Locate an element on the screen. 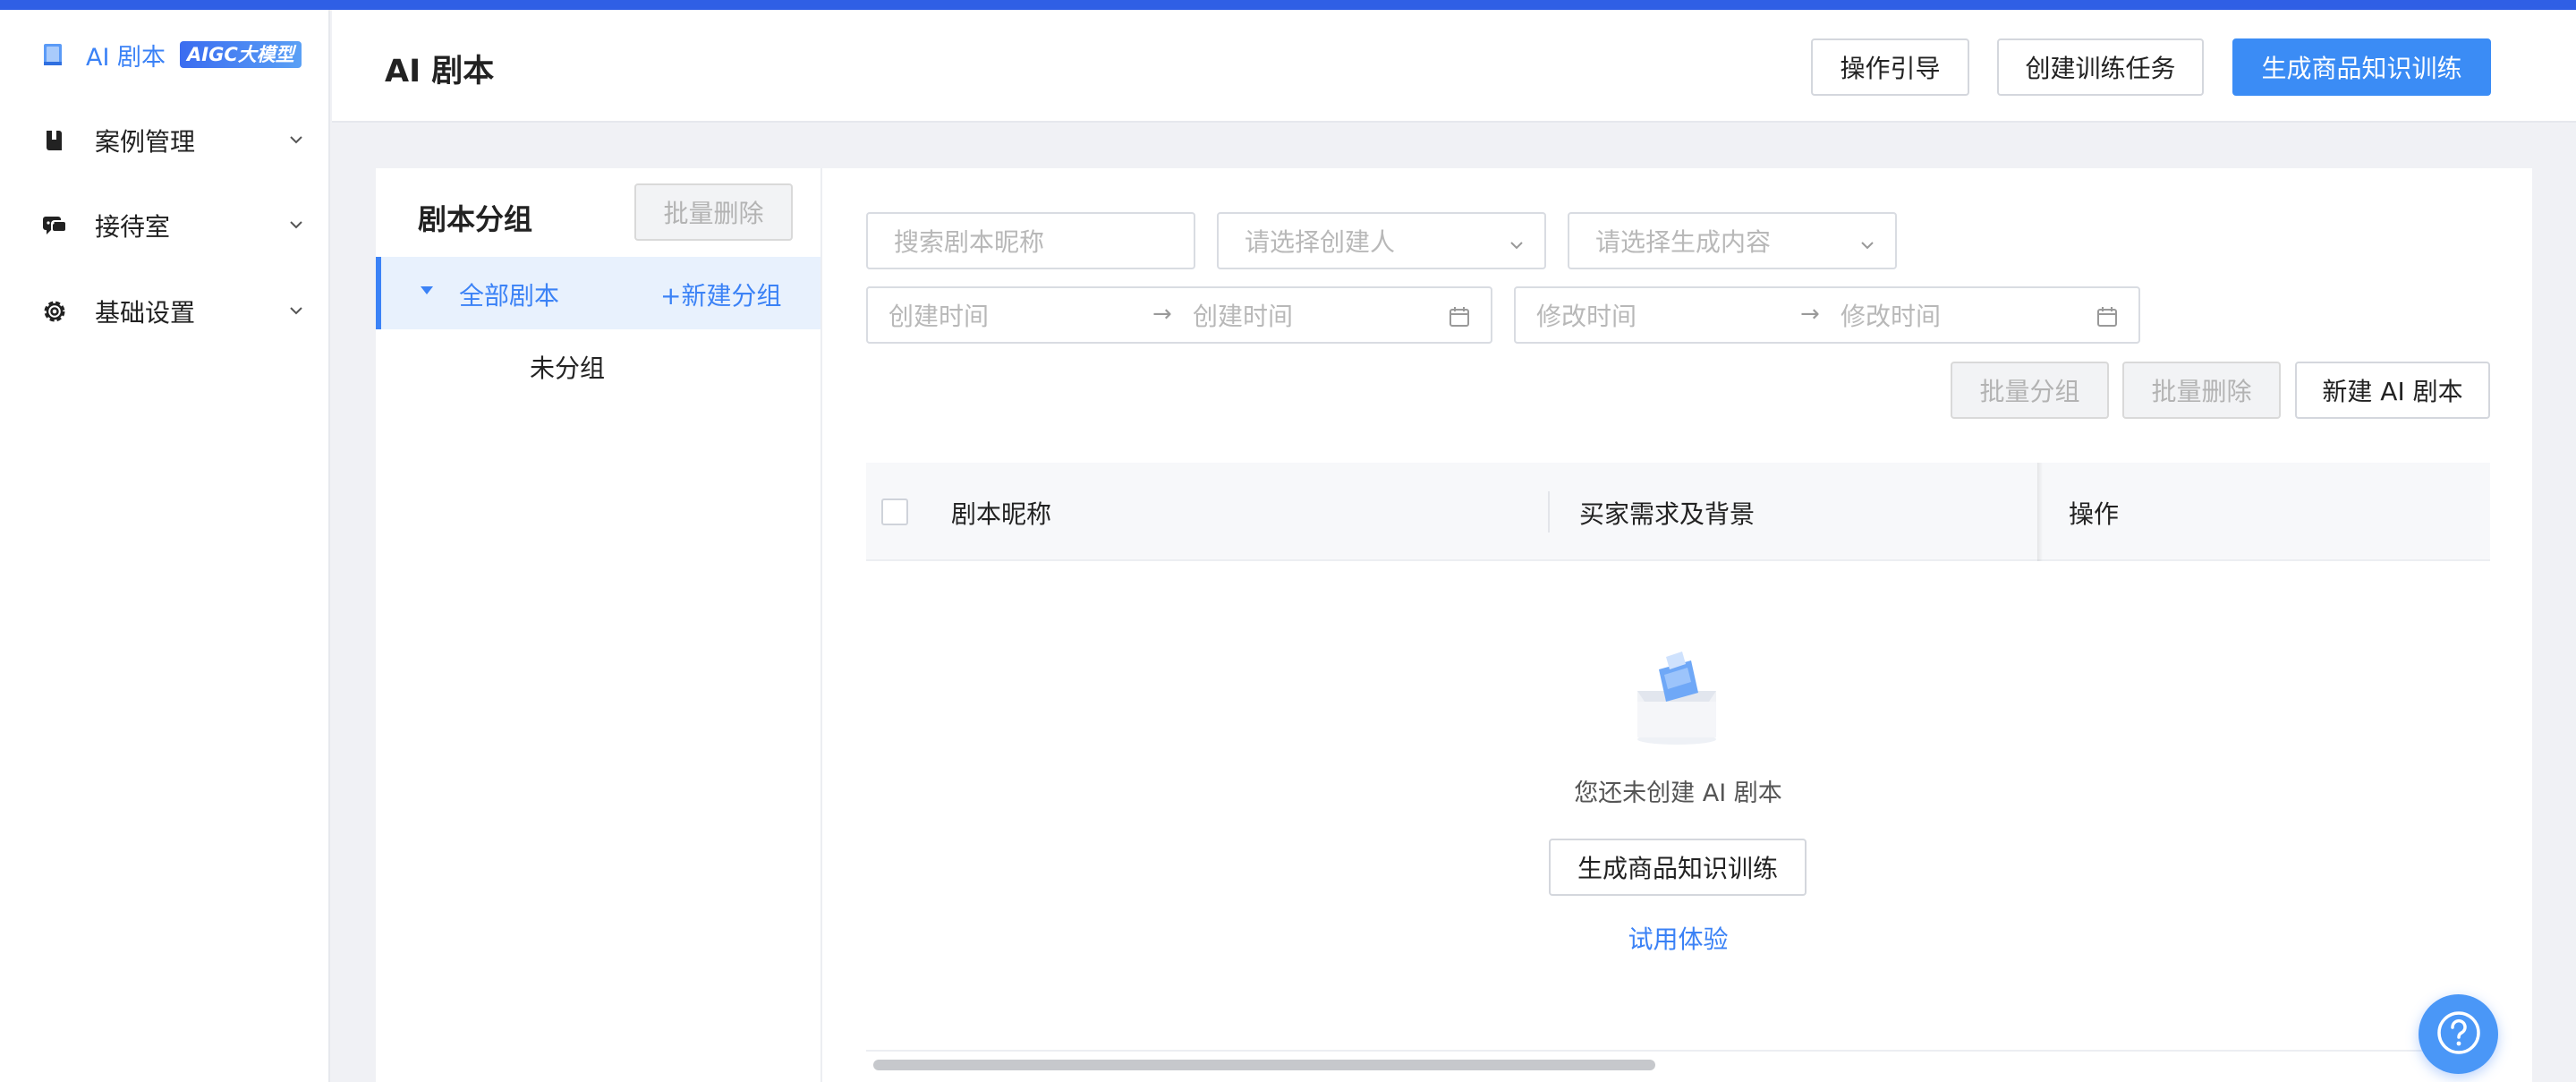 The width and height of the screenshot is (2576, 1082). gear-icon is located at coordinates (54, 311).